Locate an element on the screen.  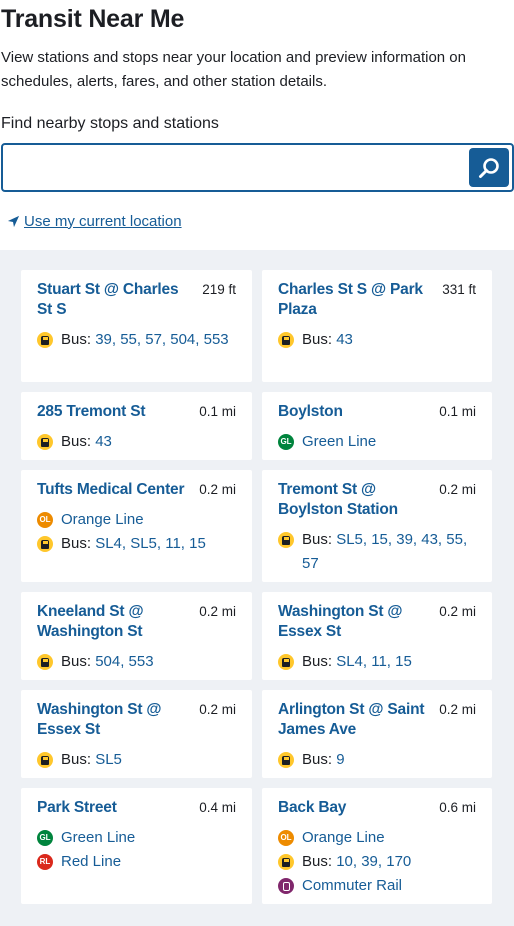
stop-card-header: Arlington St @ Saint James Ave 0.2 mi is located at coordinates (377, 720).